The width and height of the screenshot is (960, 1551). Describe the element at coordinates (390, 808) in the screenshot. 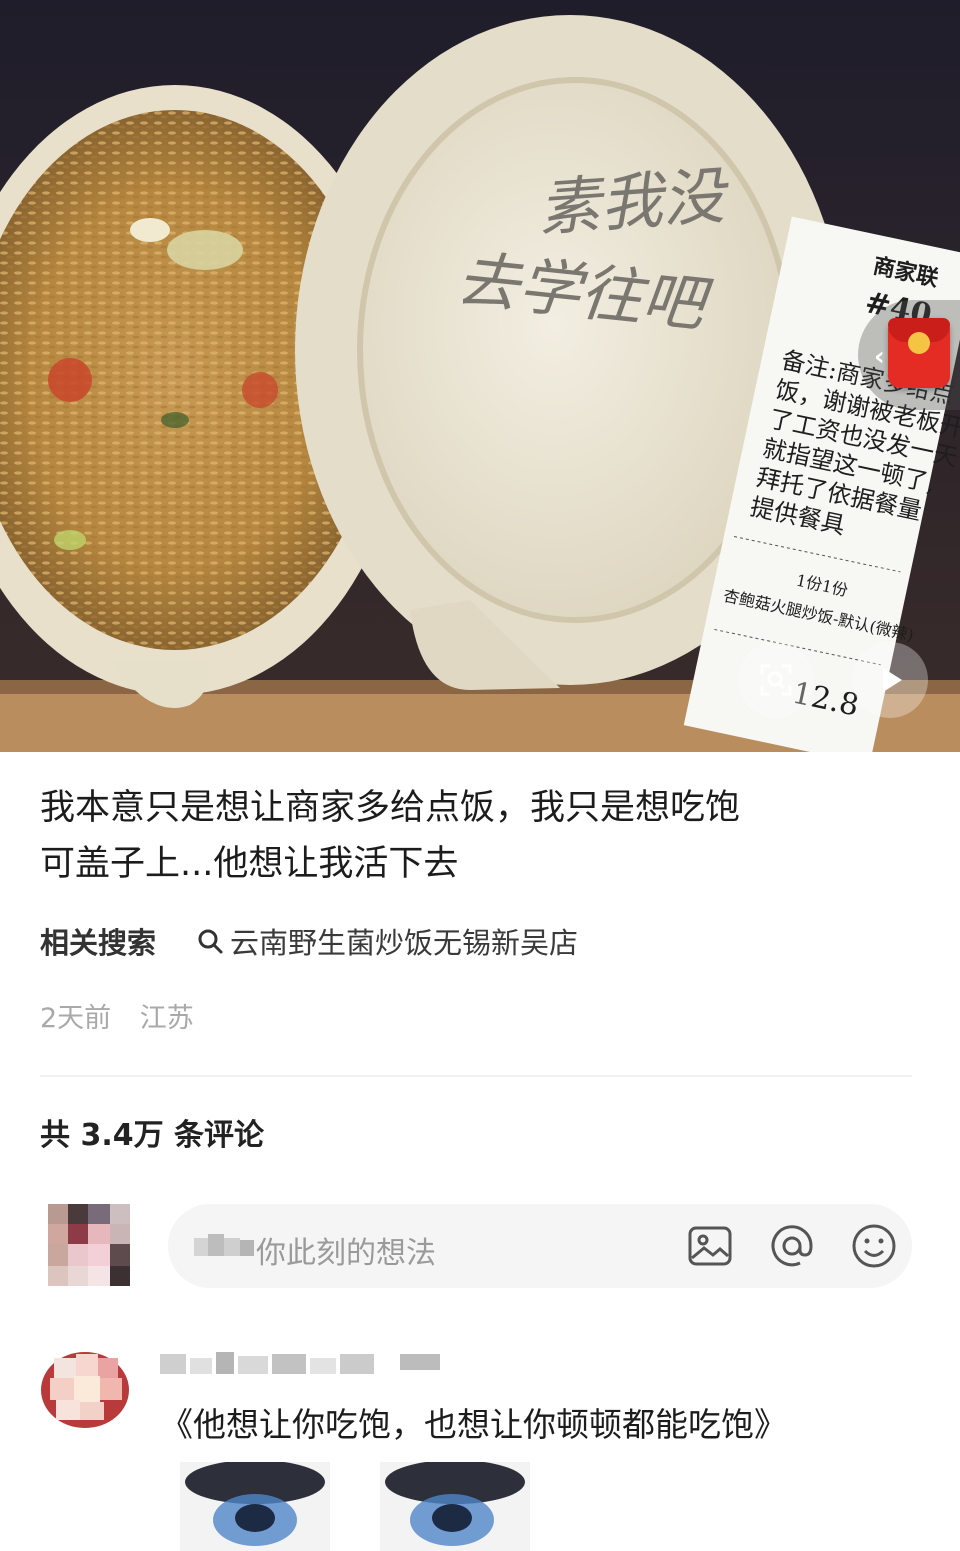

I see `caption-line-1: 我本意只是想让商家多给点饭，我只是想吃饱` at that location.